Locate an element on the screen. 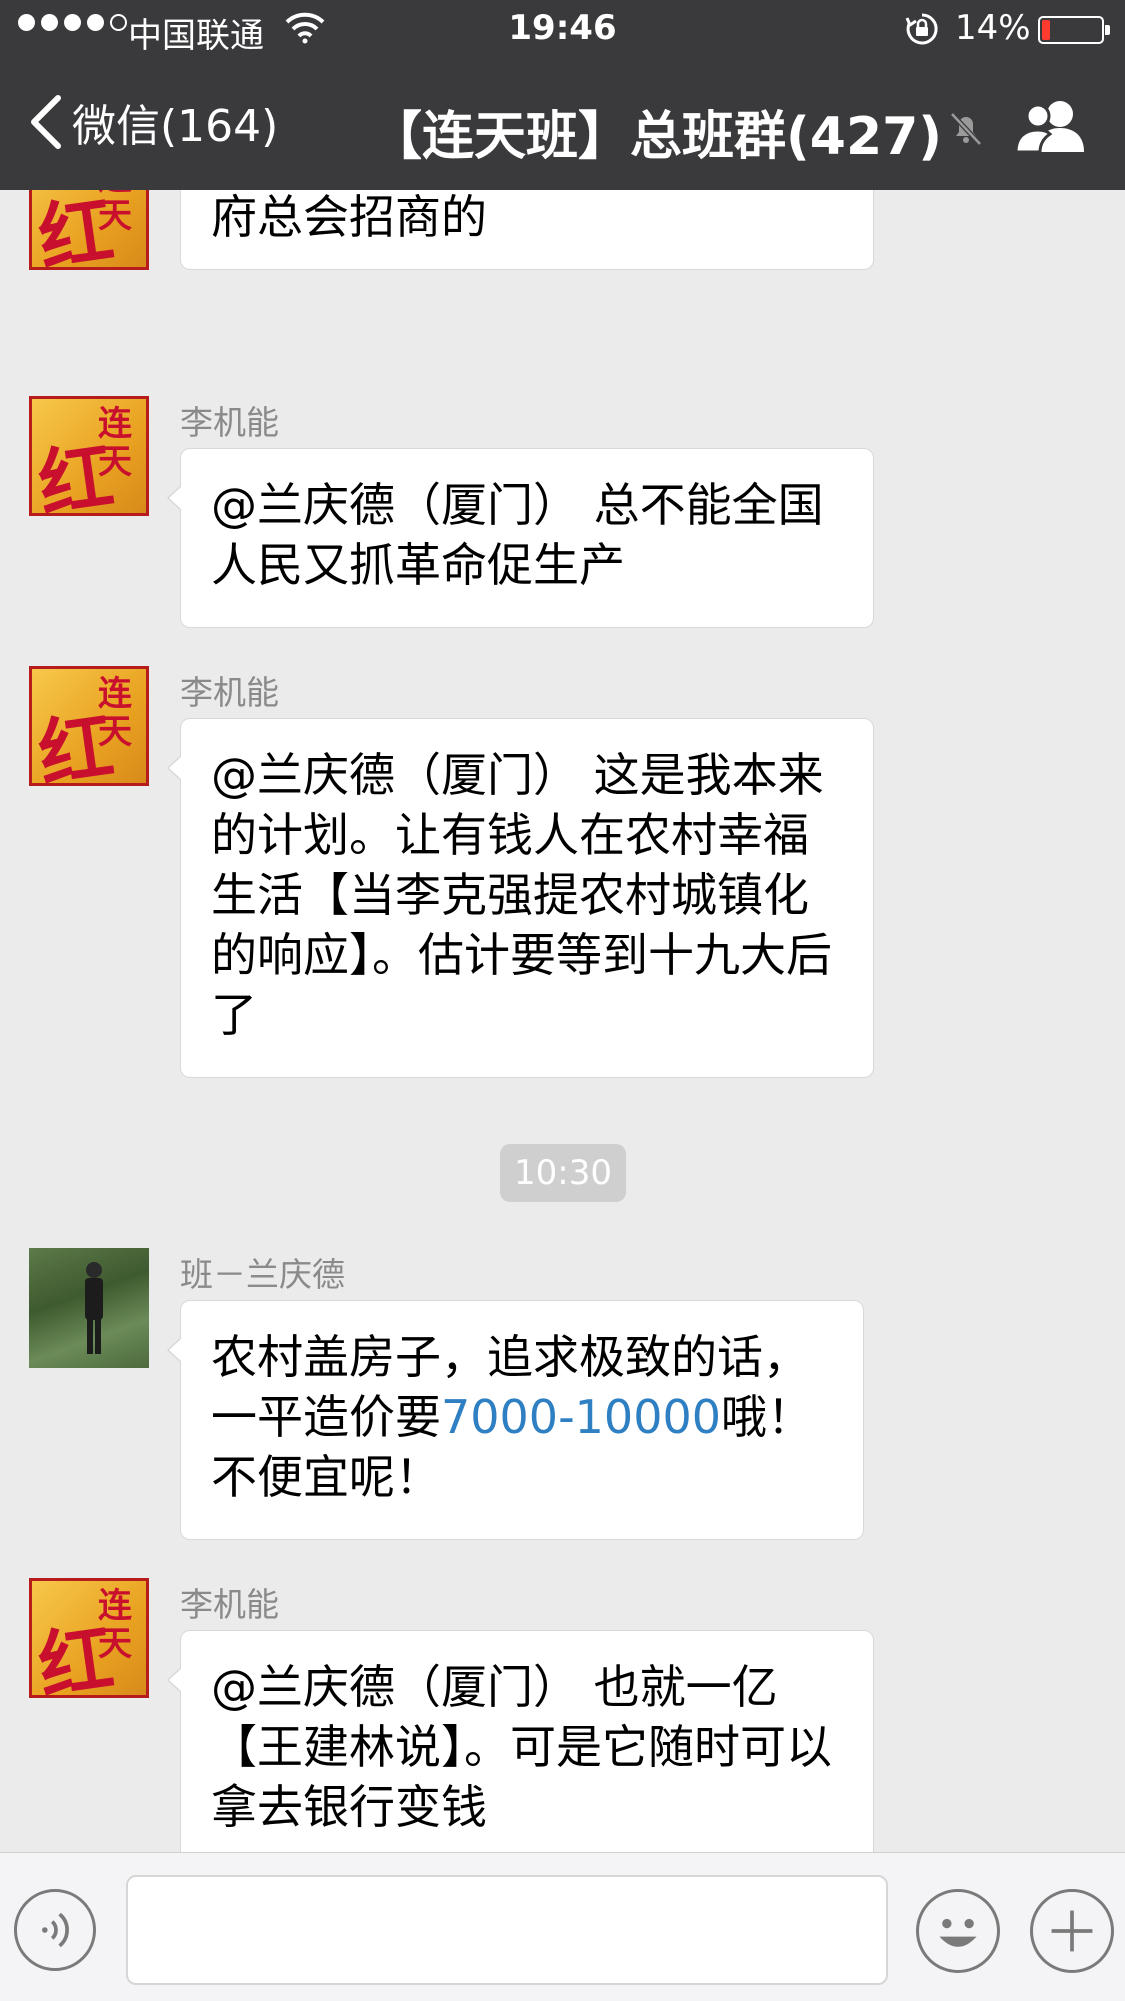 The height and width of the screenshot is (2001, 1125). status-bar: 中国联通 19:46 14% is located at coordinates (562, 30).